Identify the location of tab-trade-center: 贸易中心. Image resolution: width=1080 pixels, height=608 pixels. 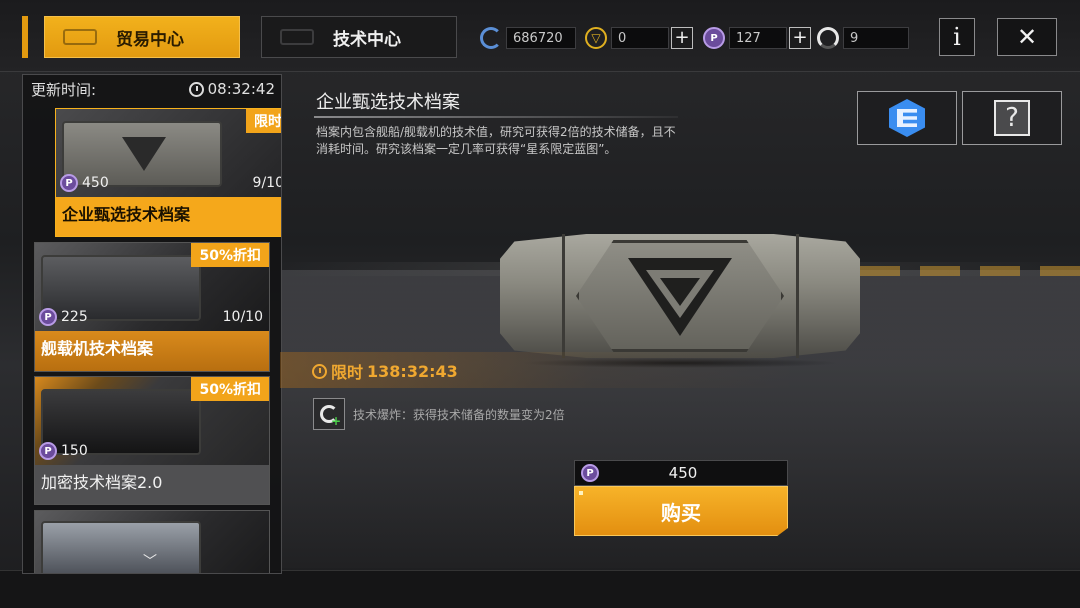
(142, 37).